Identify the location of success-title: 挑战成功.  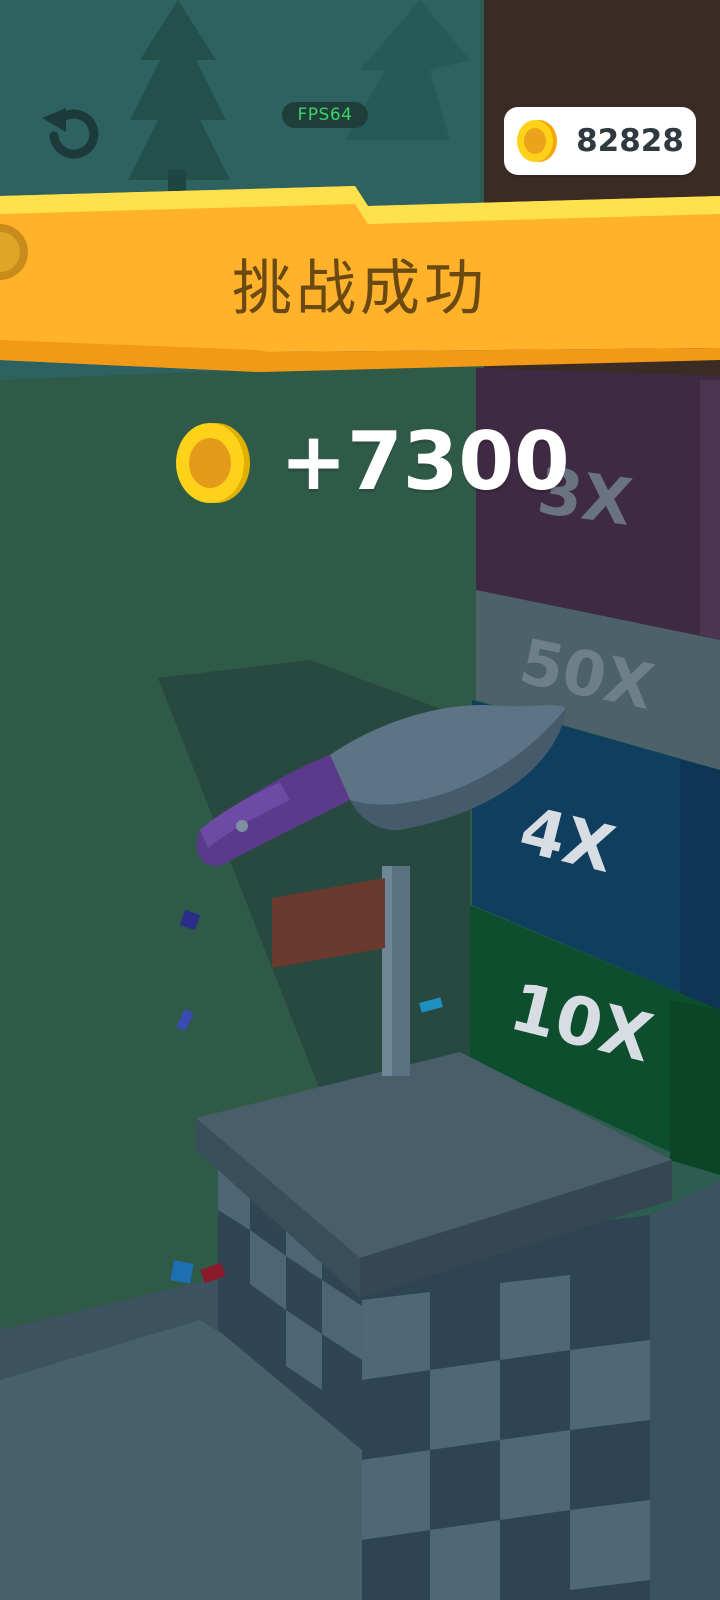
(360, 289).